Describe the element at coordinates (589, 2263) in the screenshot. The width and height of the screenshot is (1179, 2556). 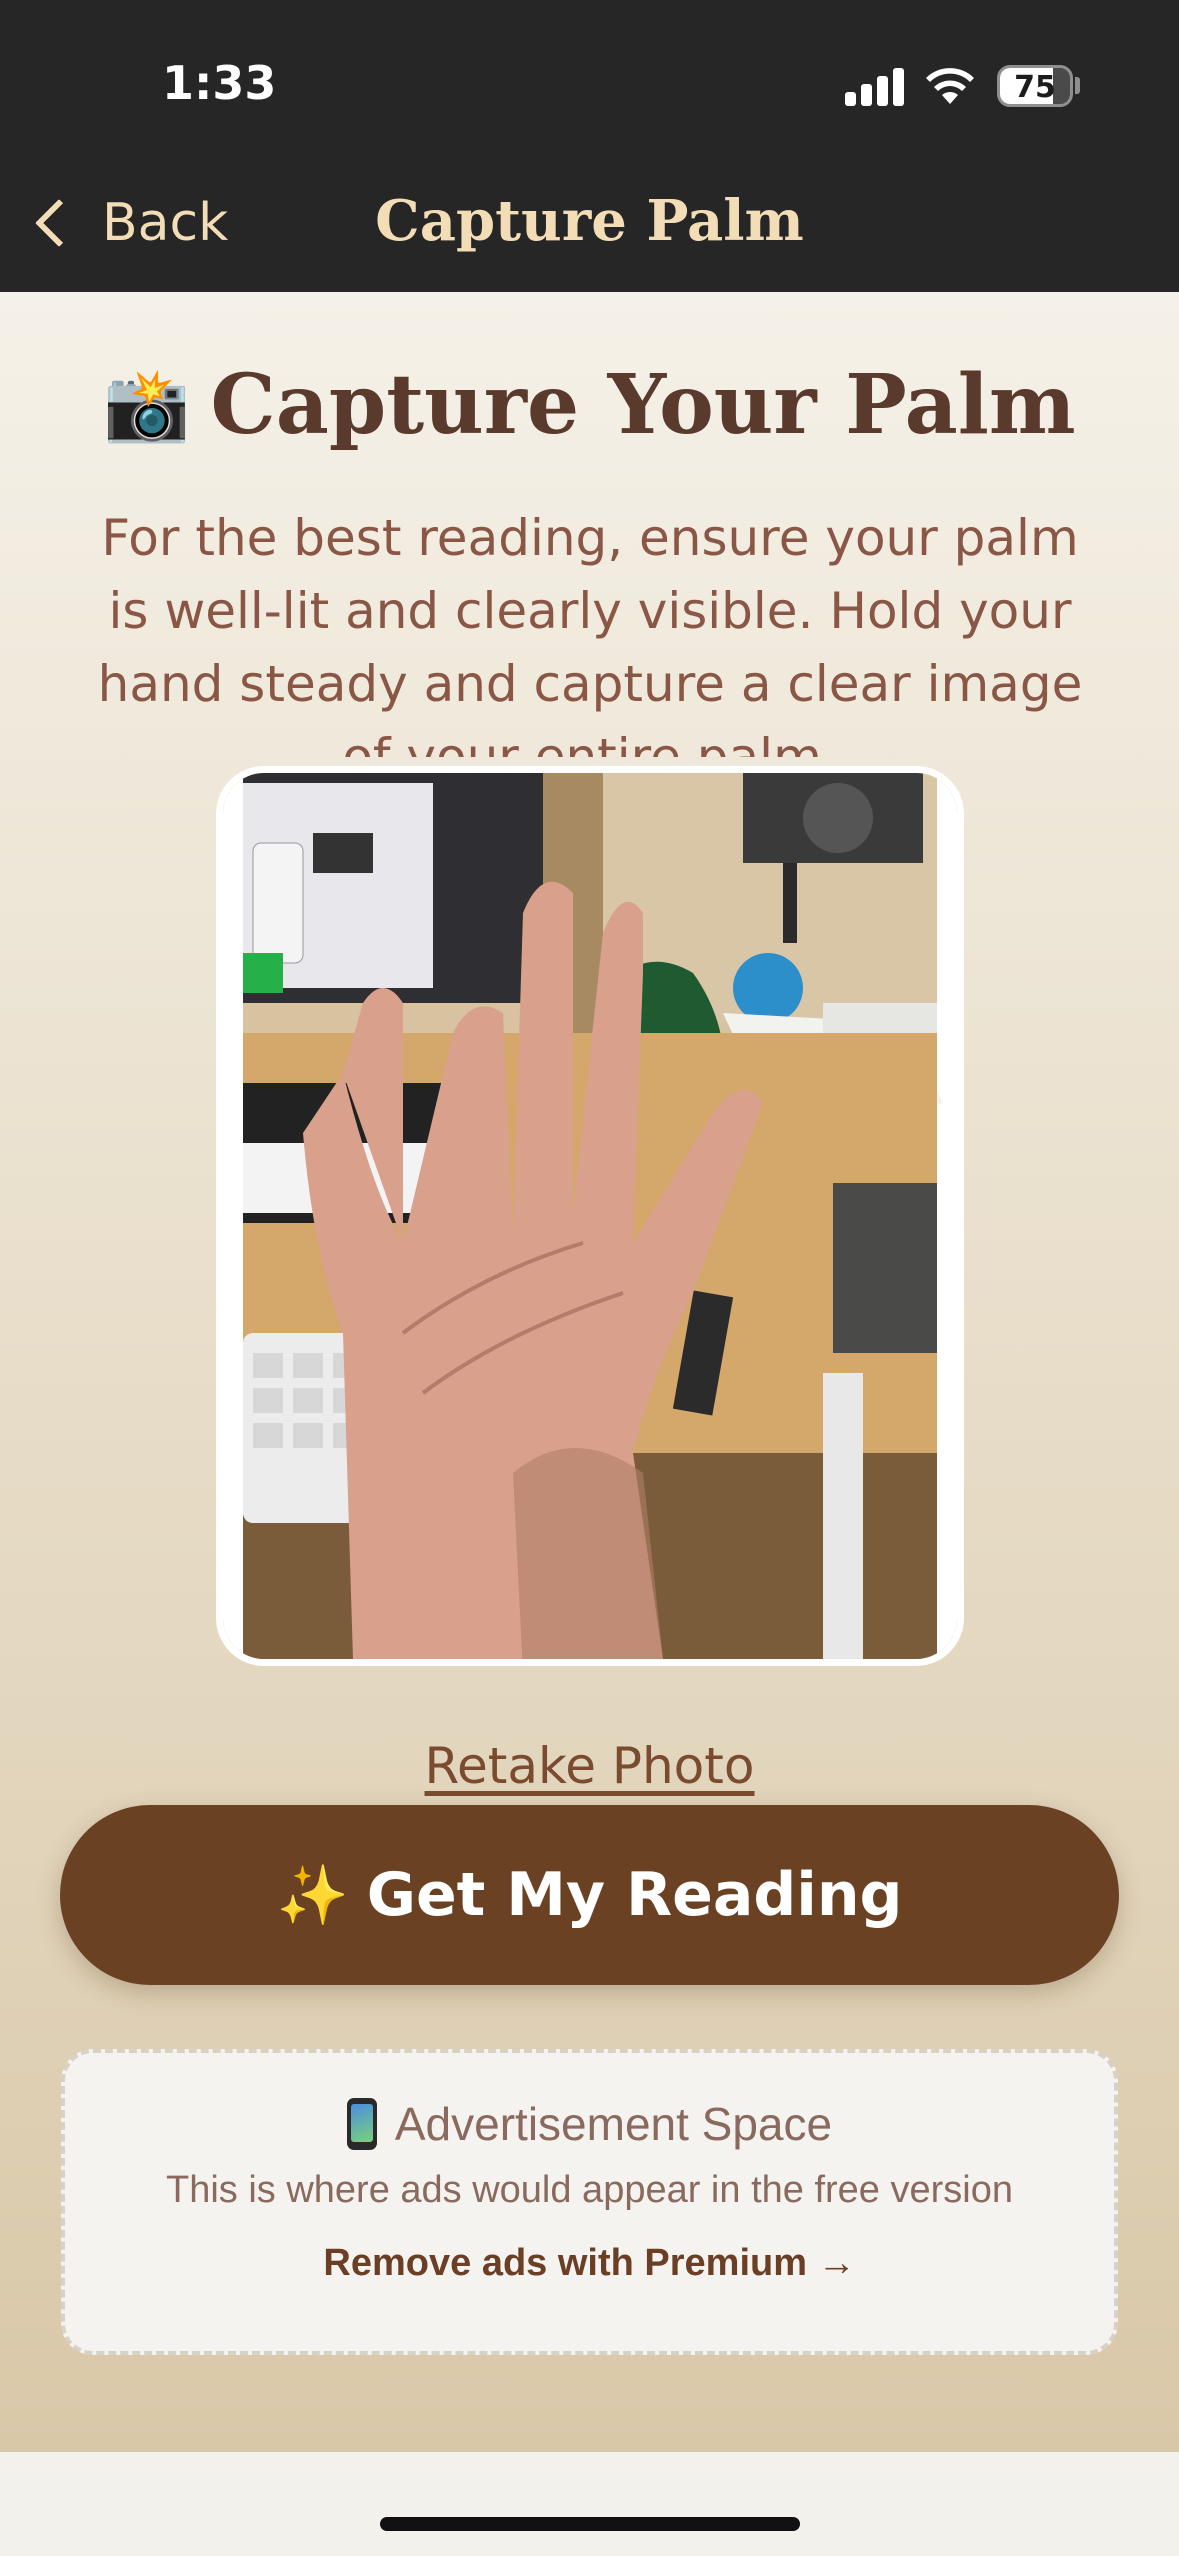
I see `remove-ads-link: Remove ads with Premium →` at that location.